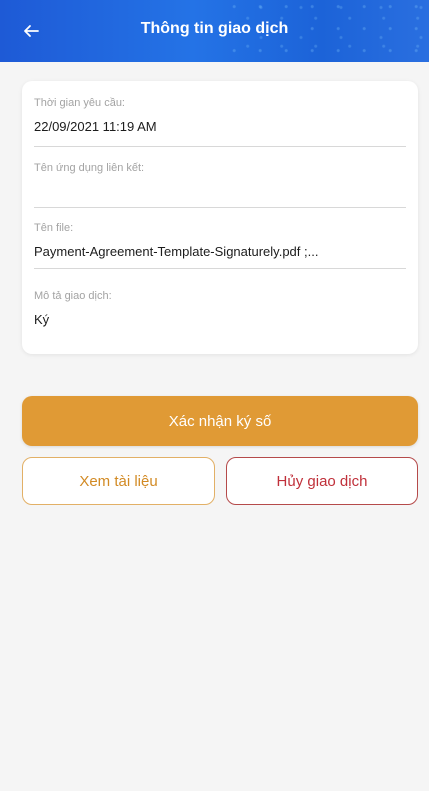  What do you see at coordinates (42, 319) in the screenshot?
I see `description-value: Ký` at bounding box center [42, 319].